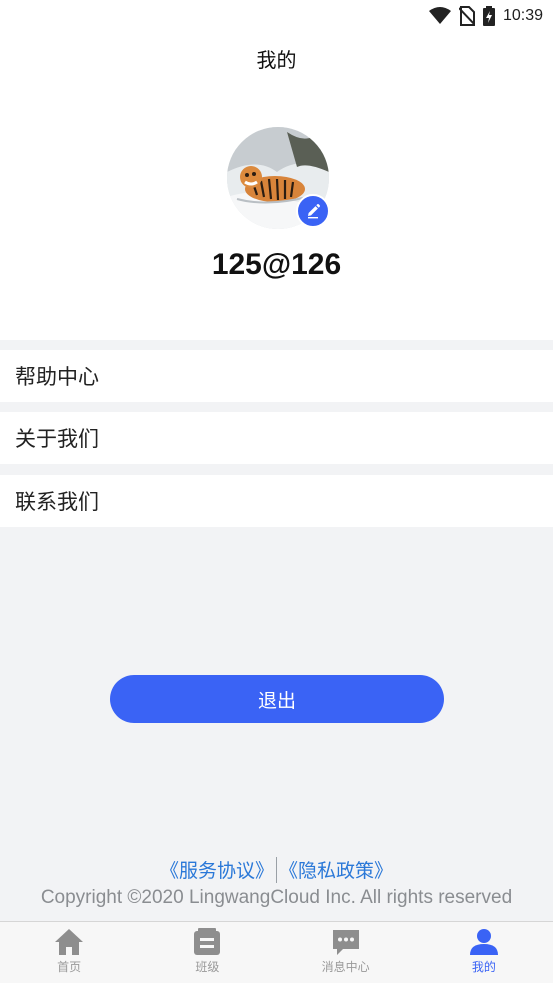 Image resolution: width=553 pixels, height=983 pixels. I want to click on menu-item-about-us: 关于我们, so click(276, 438).